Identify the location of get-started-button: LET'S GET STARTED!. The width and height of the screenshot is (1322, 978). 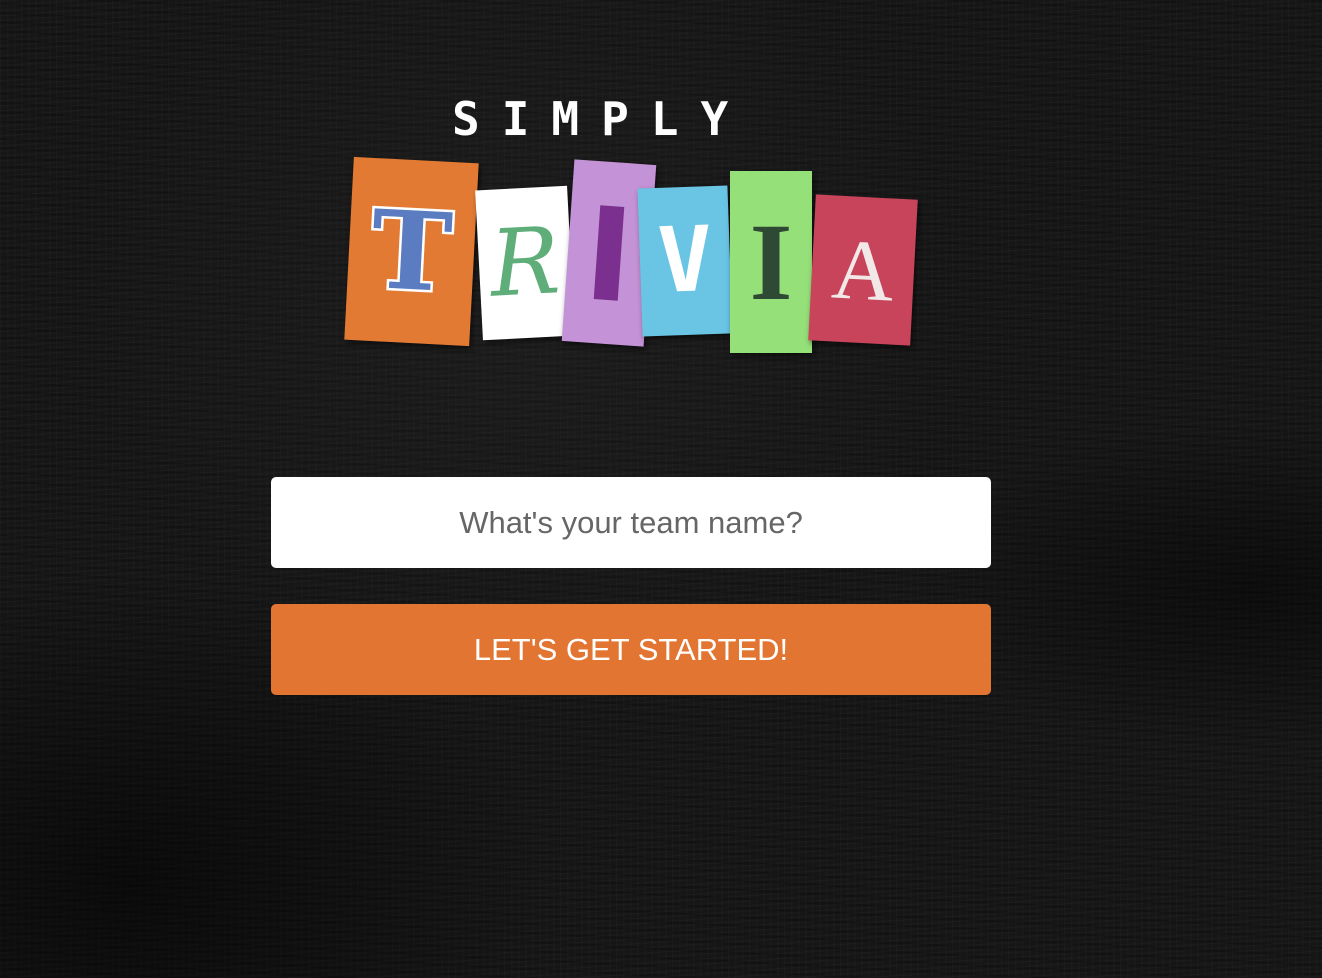
(631, 649).